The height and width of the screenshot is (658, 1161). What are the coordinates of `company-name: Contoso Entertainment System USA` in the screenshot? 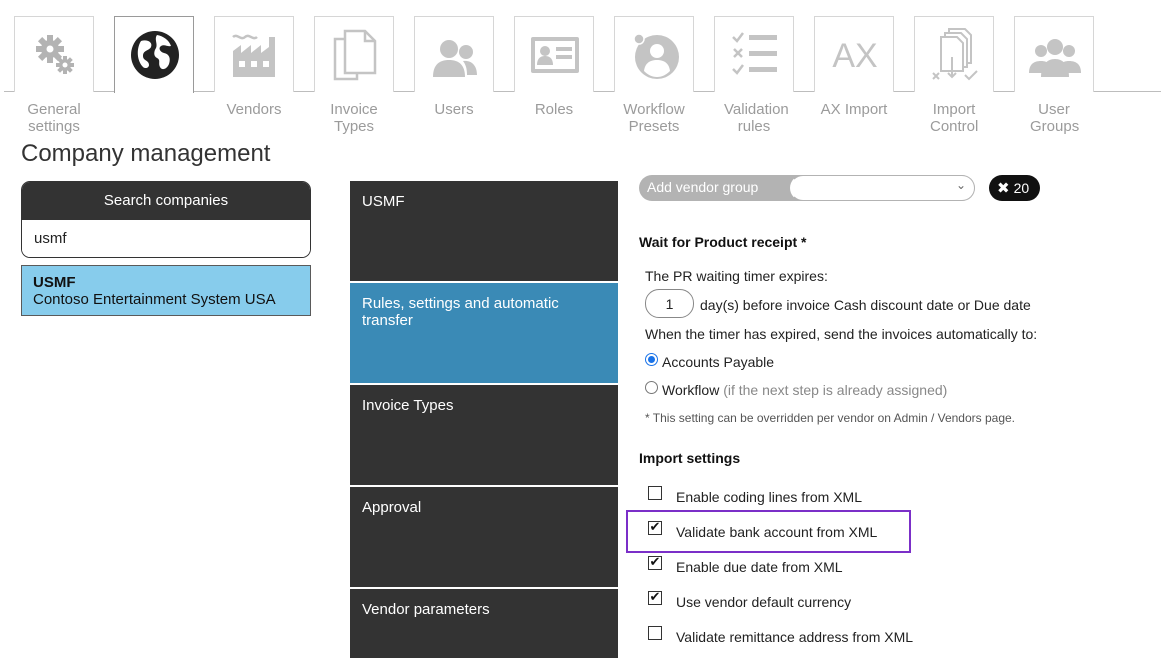 It's located at (154, 299).